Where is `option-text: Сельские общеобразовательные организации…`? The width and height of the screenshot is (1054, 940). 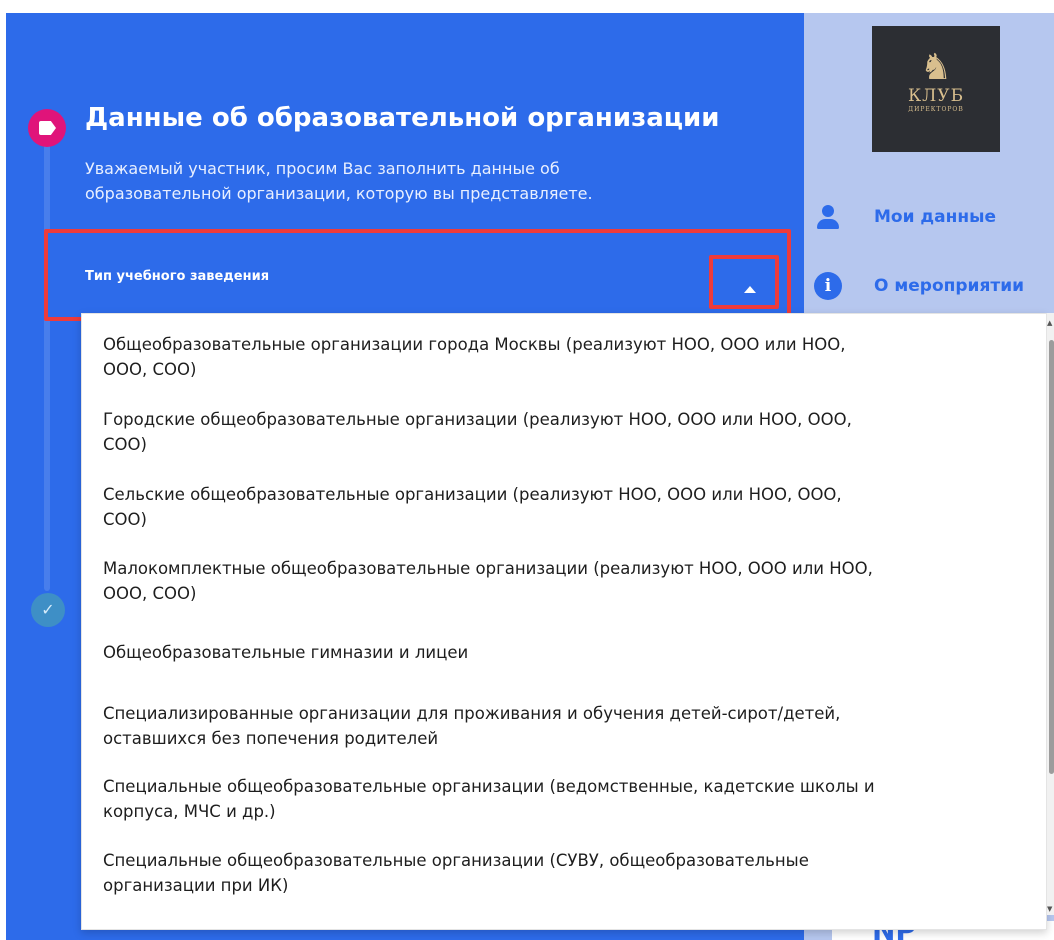 option-text: Сельские общеобразовательные организации… is located at coordinates (472, 494).